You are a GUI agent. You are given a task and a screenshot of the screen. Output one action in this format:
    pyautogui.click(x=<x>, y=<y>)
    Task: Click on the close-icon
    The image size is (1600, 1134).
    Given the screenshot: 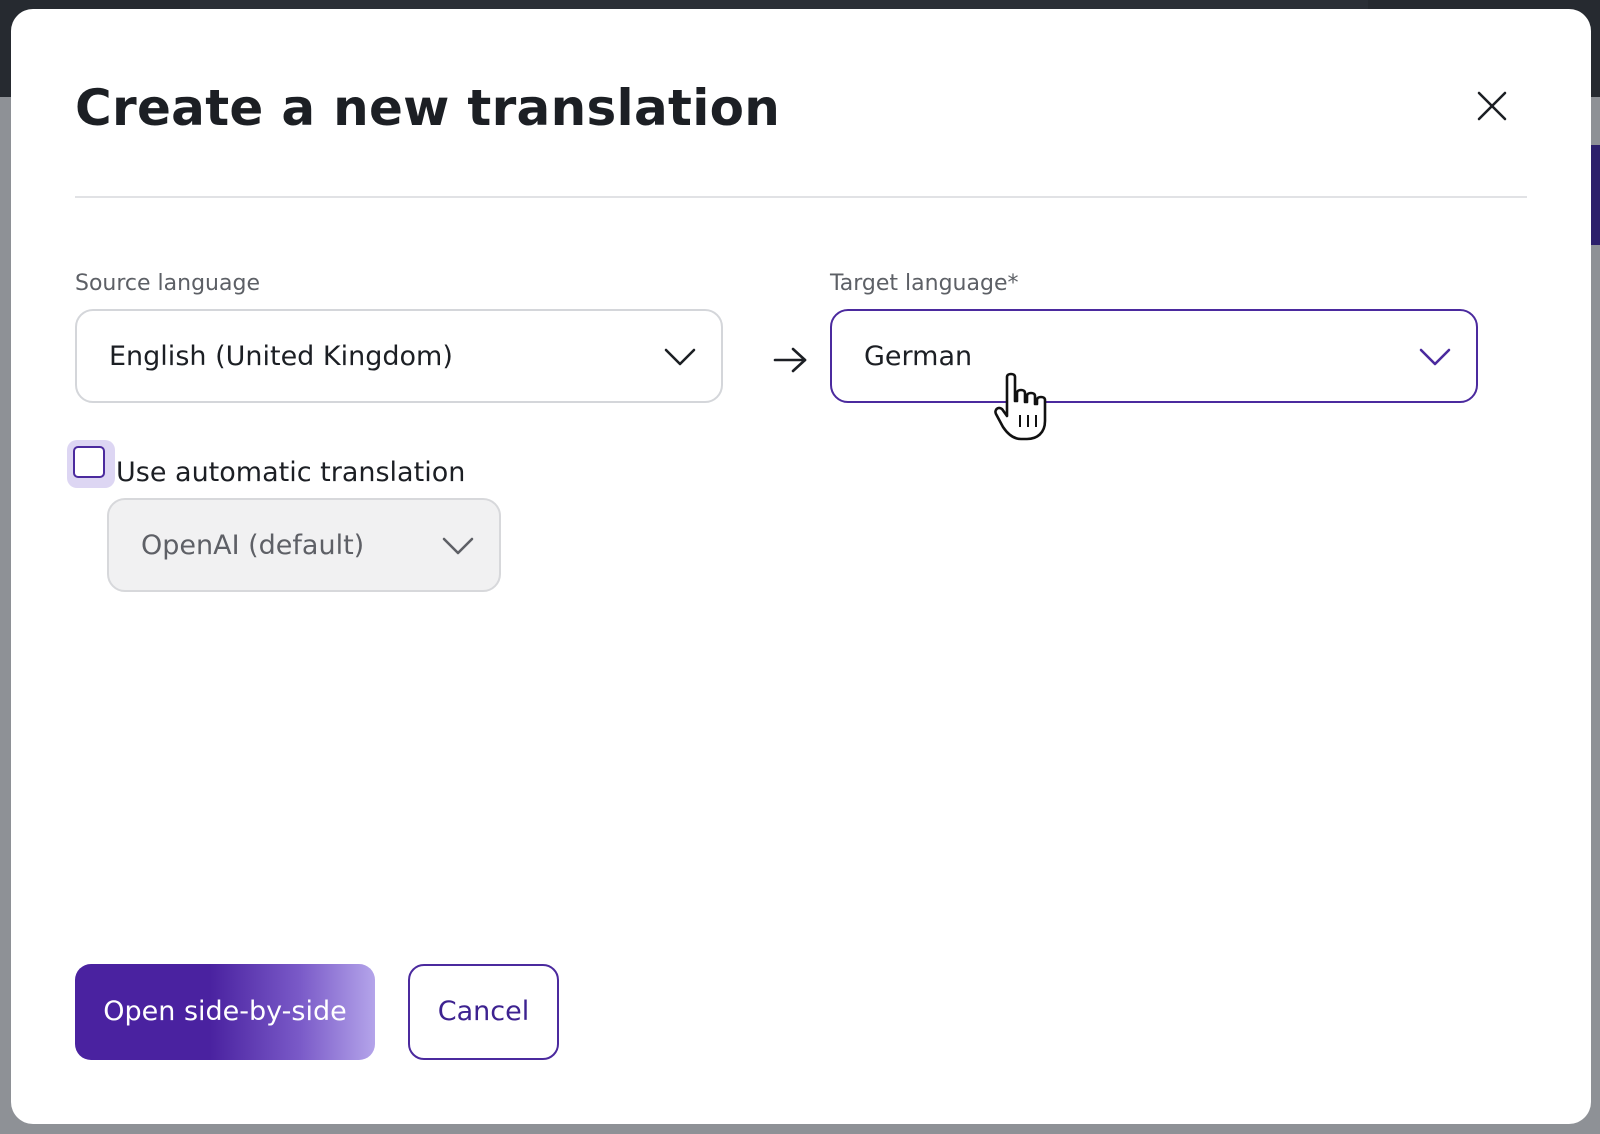 What is the action you would take?
    pyautogui.click(x=1492, y=106)
    